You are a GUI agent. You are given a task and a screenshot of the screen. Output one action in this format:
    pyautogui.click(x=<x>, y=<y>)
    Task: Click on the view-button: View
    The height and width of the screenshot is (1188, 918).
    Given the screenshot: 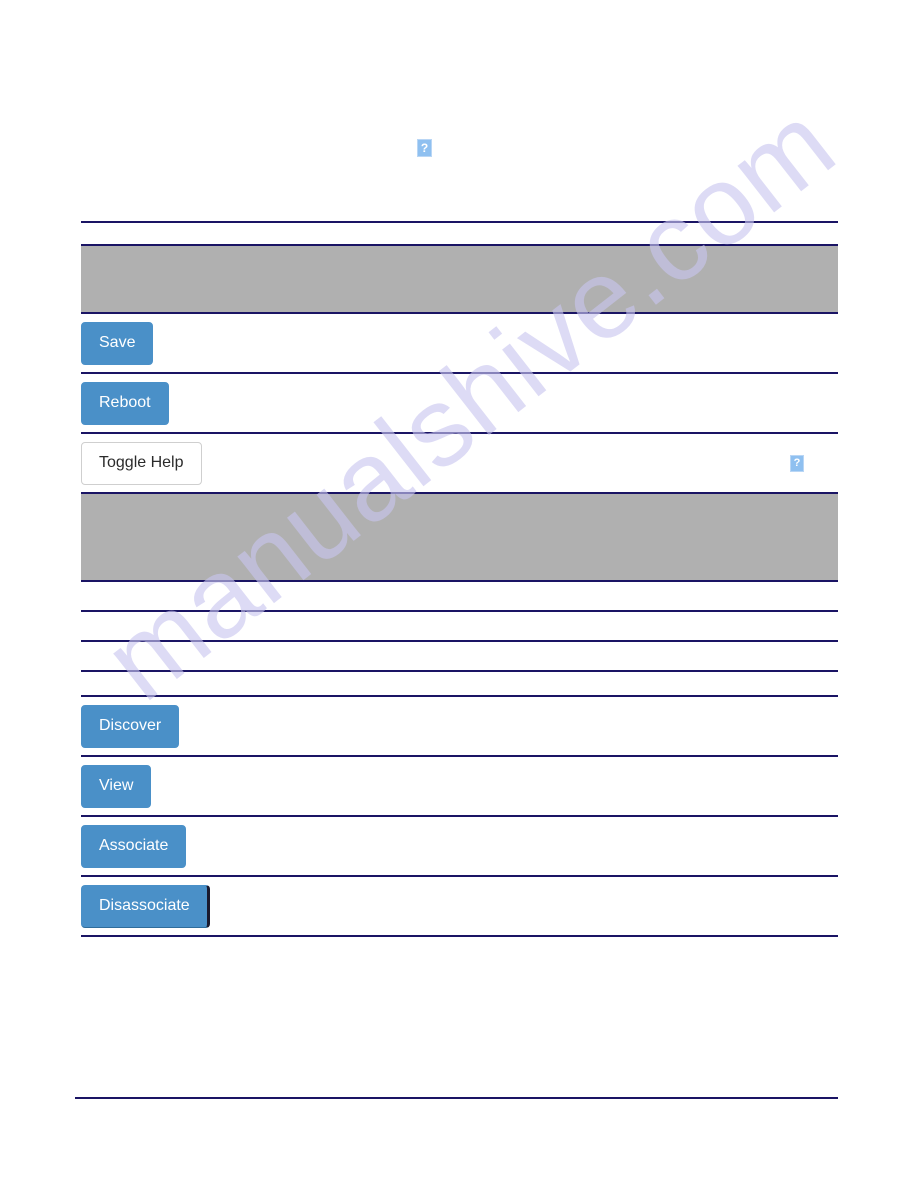 What is the action you would take?
    pyautogui.click(x=116, y=786)
    